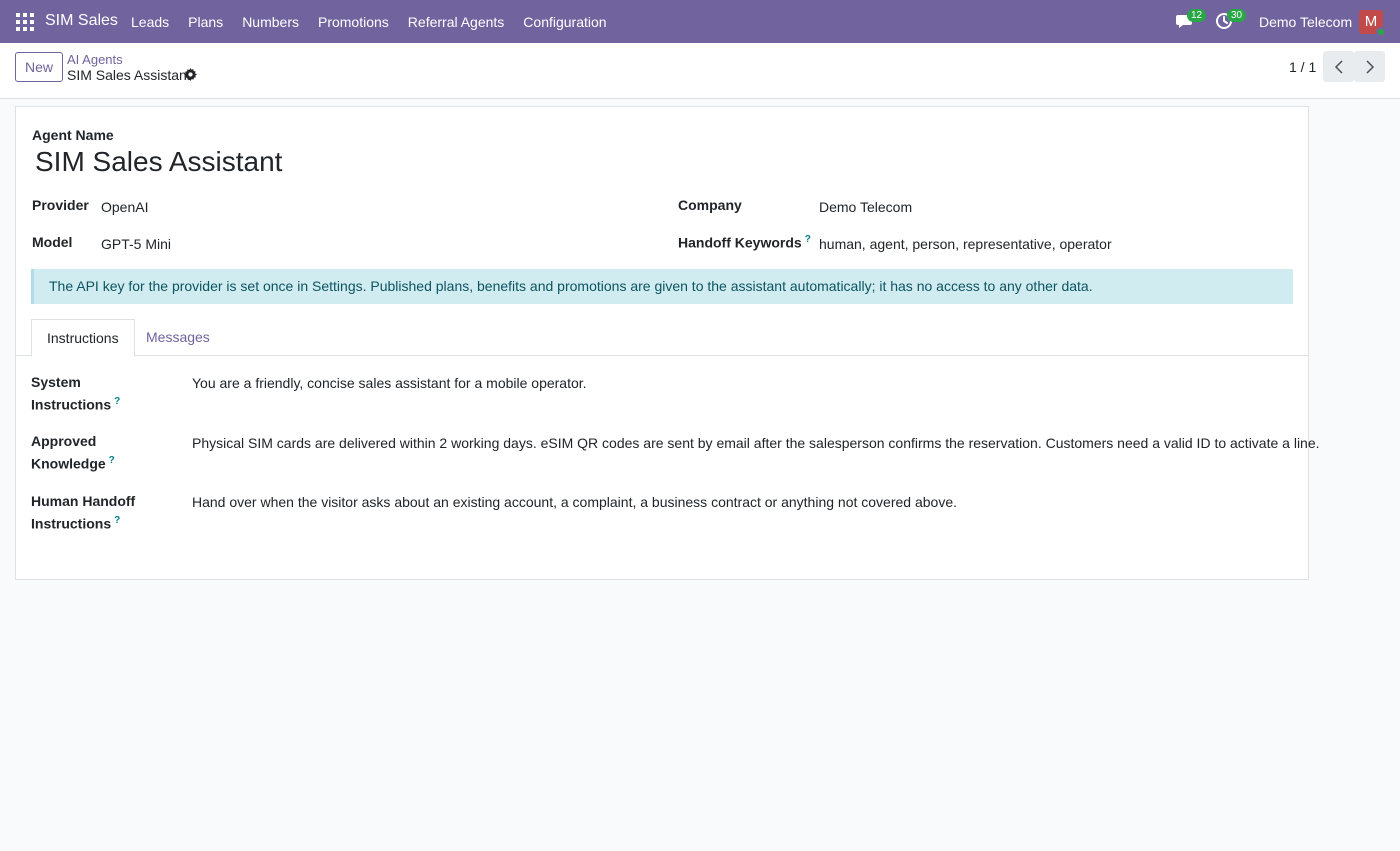 This screenshot has height=851, width=1400. Describe the element at coordinates (73, 135) in the screenshot. I see `agent-name-label: Agent Name` at that location.